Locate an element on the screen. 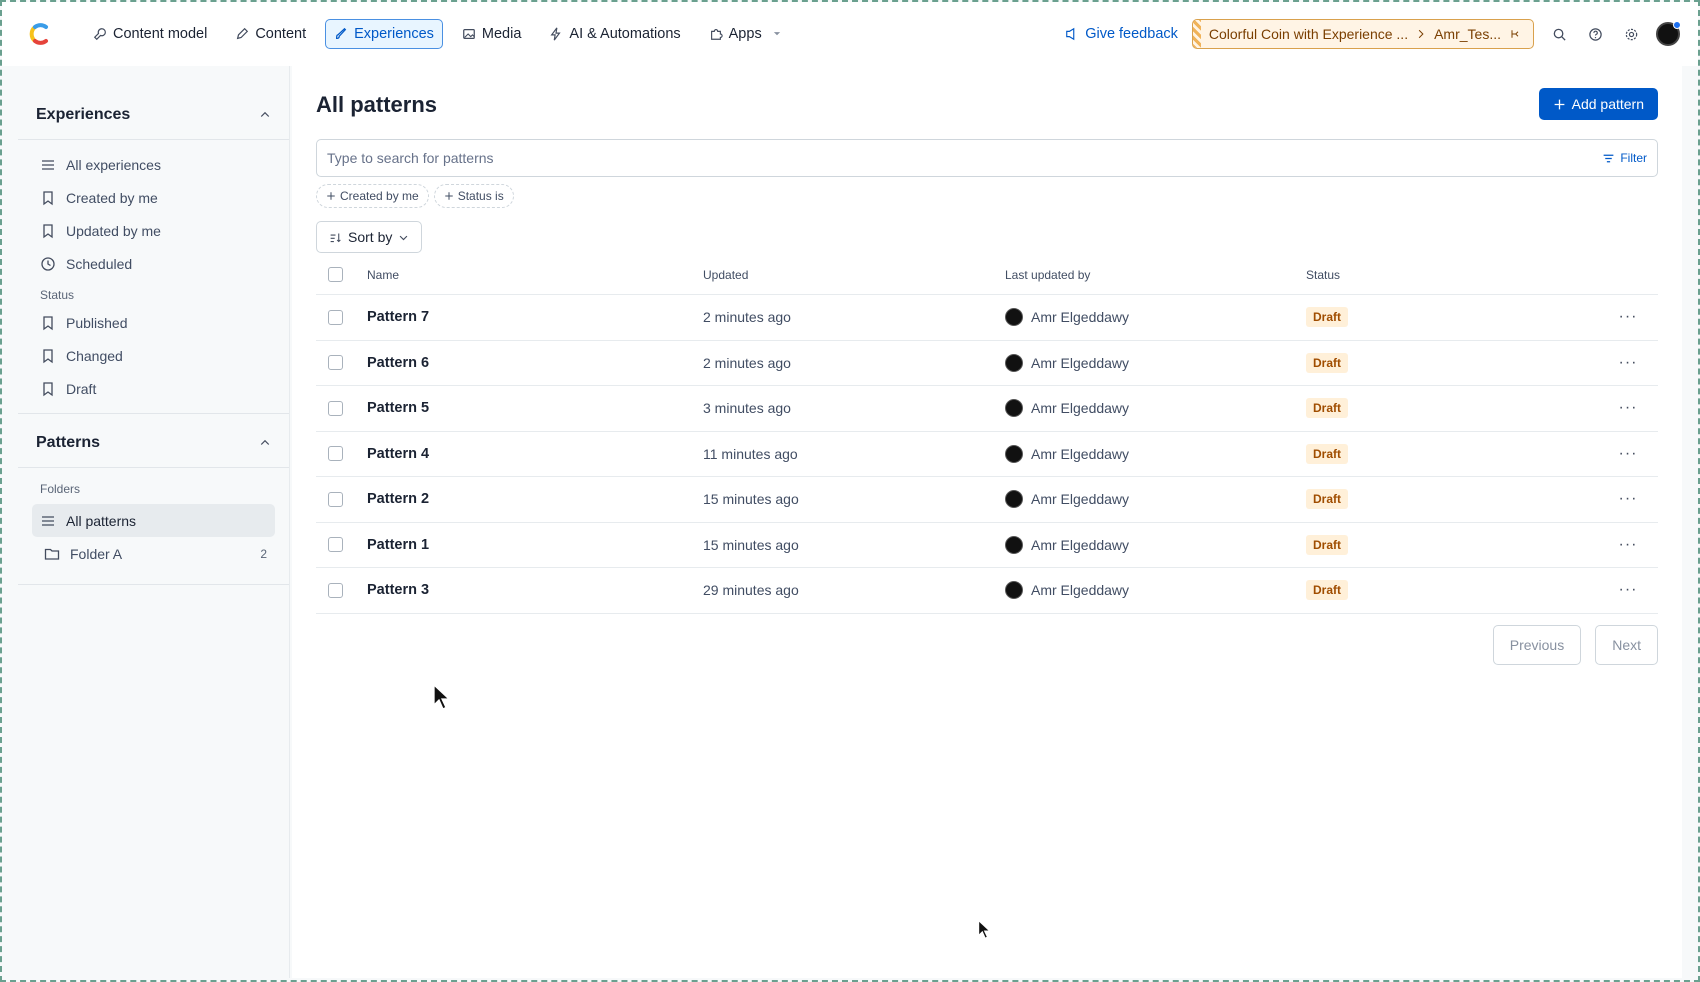 The height and width of the screenshot is (982, 1700). nav-content: Content is located at coordinates (270, 34).